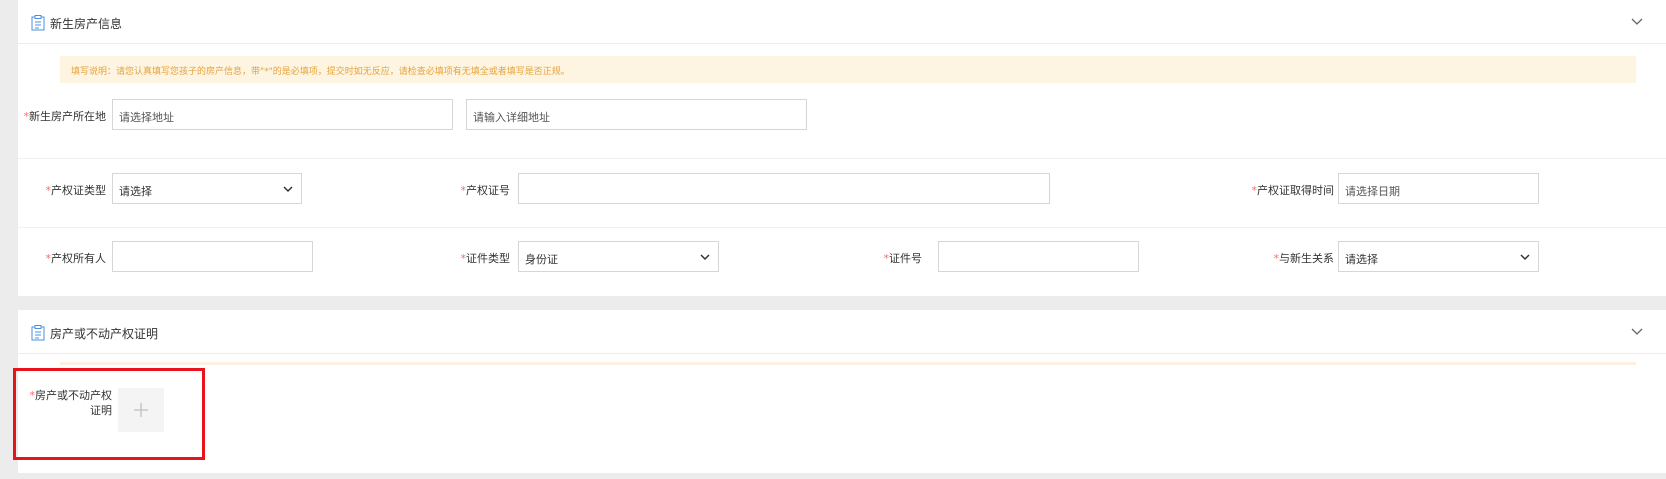 Image resolution: width=1666 pixels, height=479 pixels. I want to click on highlight-box, so click(109, 414).